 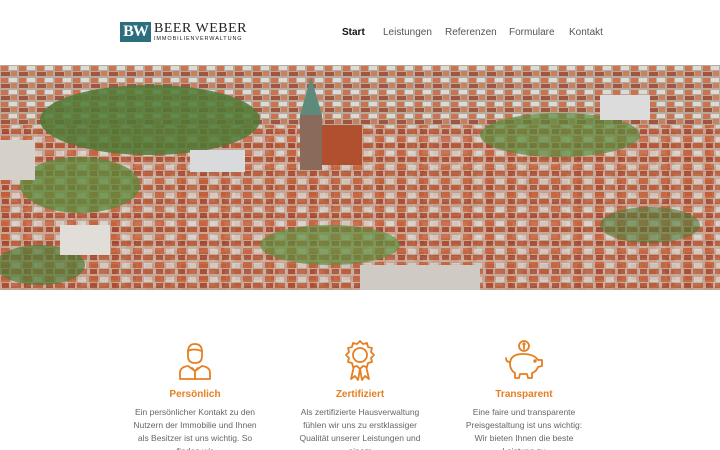 What do you see at coordinates (524, 359) in the screenshot?
I see `piggy-bank-icon` at bounding box center [524, 359].